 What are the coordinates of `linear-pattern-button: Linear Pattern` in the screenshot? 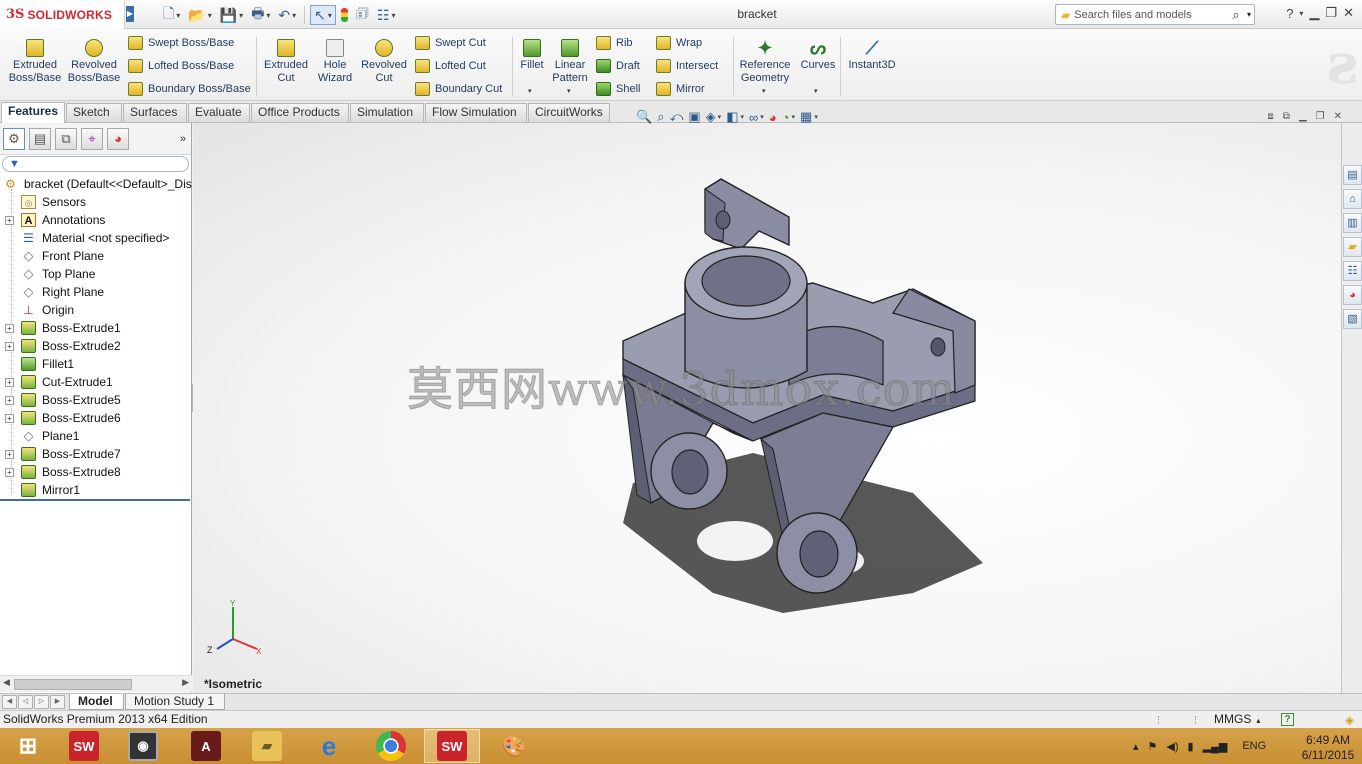 It's located at (570, 59).